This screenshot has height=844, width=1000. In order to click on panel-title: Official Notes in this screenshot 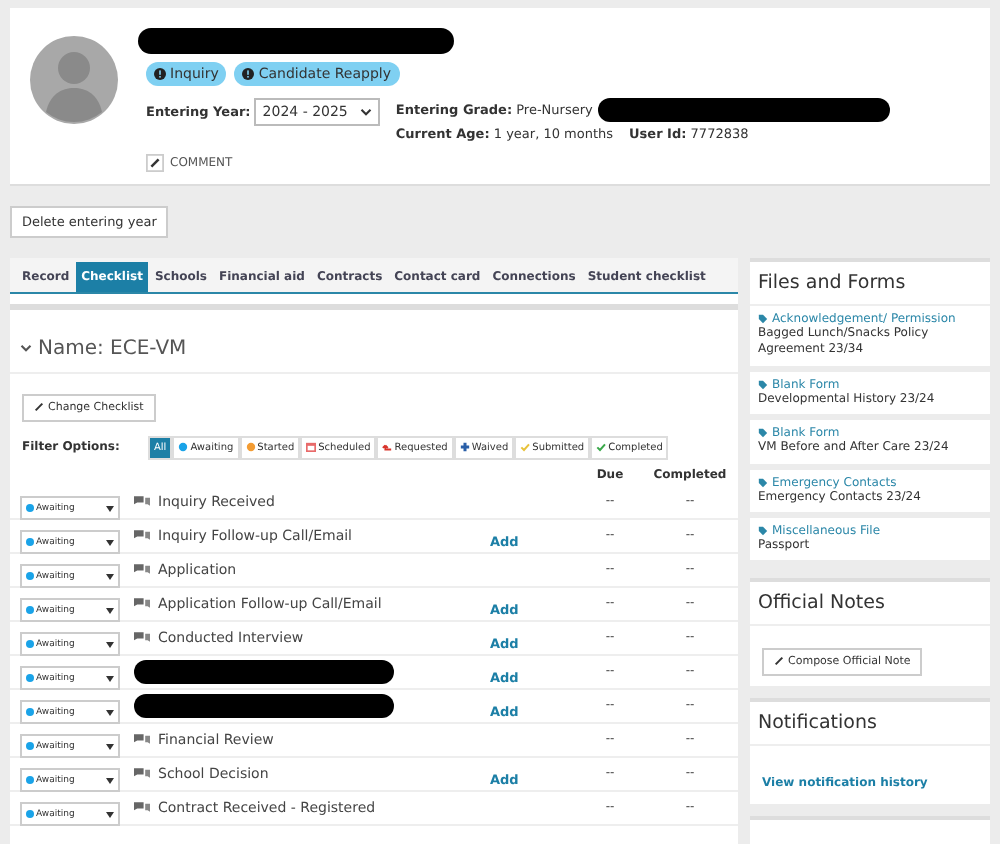, I will do `click(870, 604)`.